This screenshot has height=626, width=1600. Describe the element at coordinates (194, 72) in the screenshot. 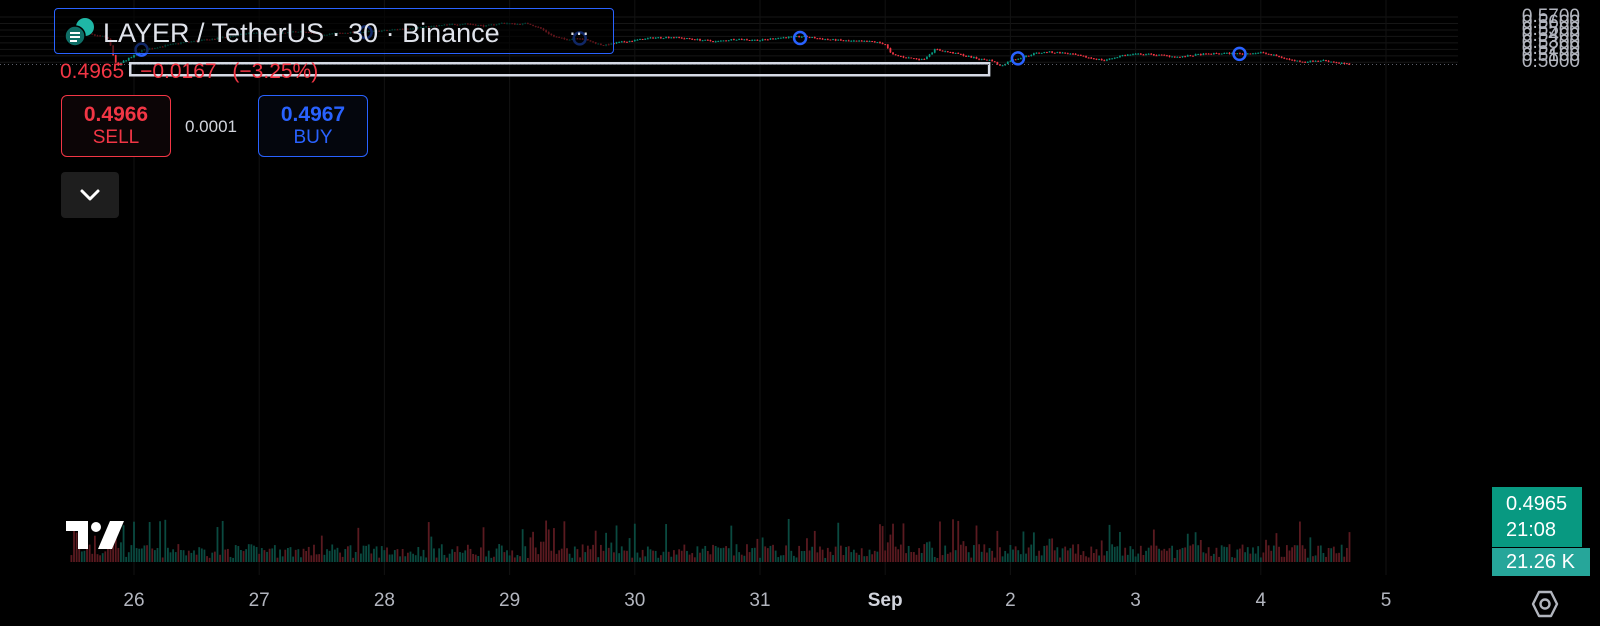

I see `quote-line: 0.4965 −0.0167 (−3.25%)` at that location.